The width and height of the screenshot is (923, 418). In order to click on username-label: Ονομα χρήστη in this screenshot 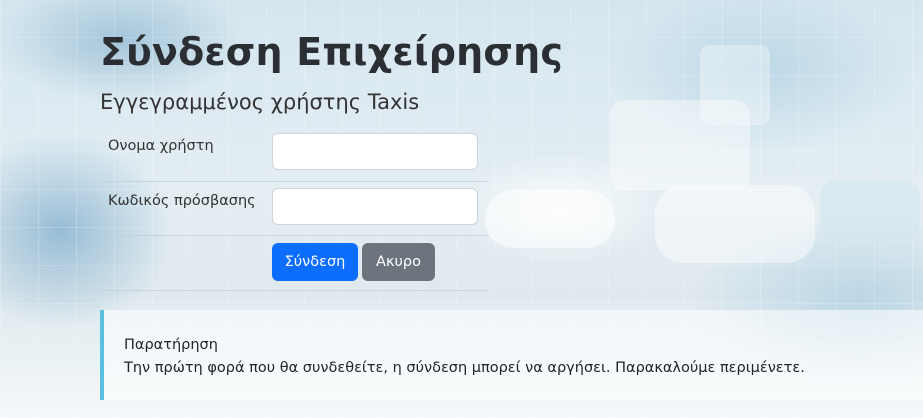, I will do `click(161, 146)`.